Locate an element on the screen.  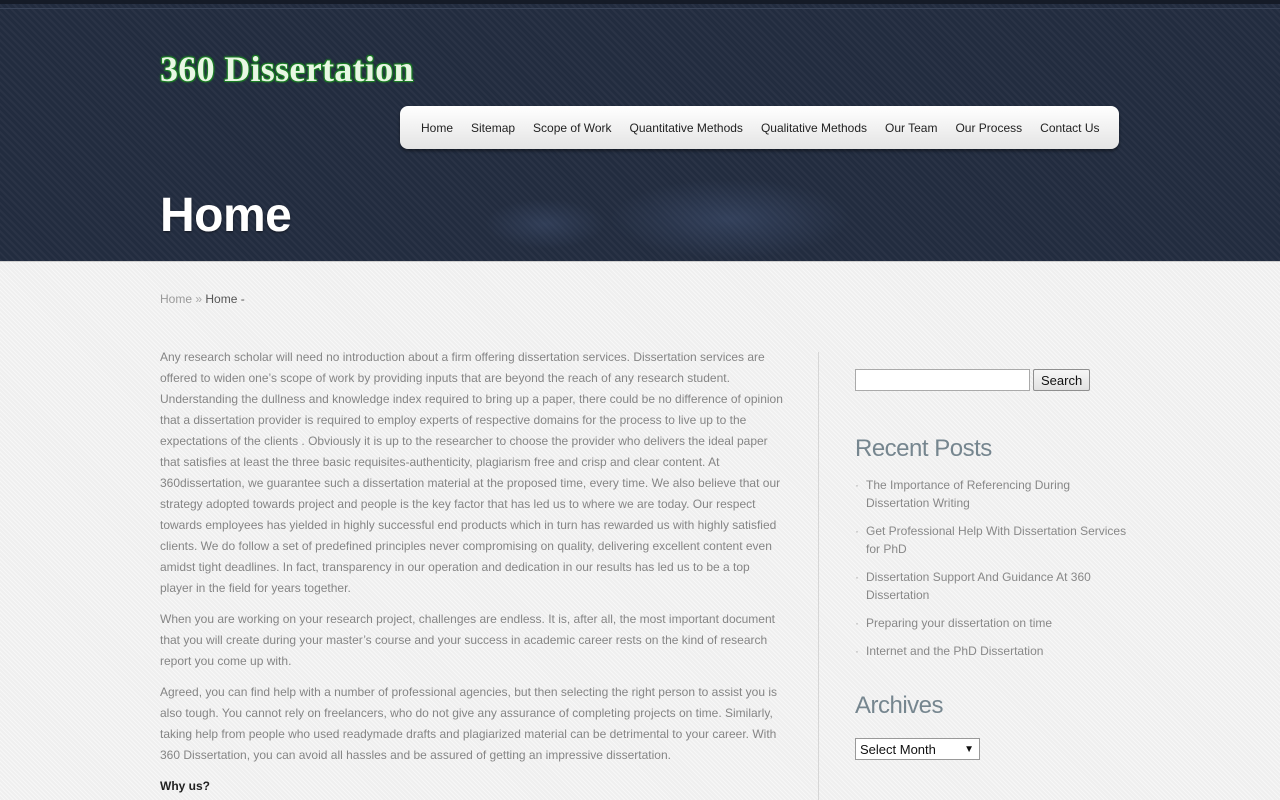
recent-post-link: Preparing your dissertation on time is located at coordinates (995, 623).